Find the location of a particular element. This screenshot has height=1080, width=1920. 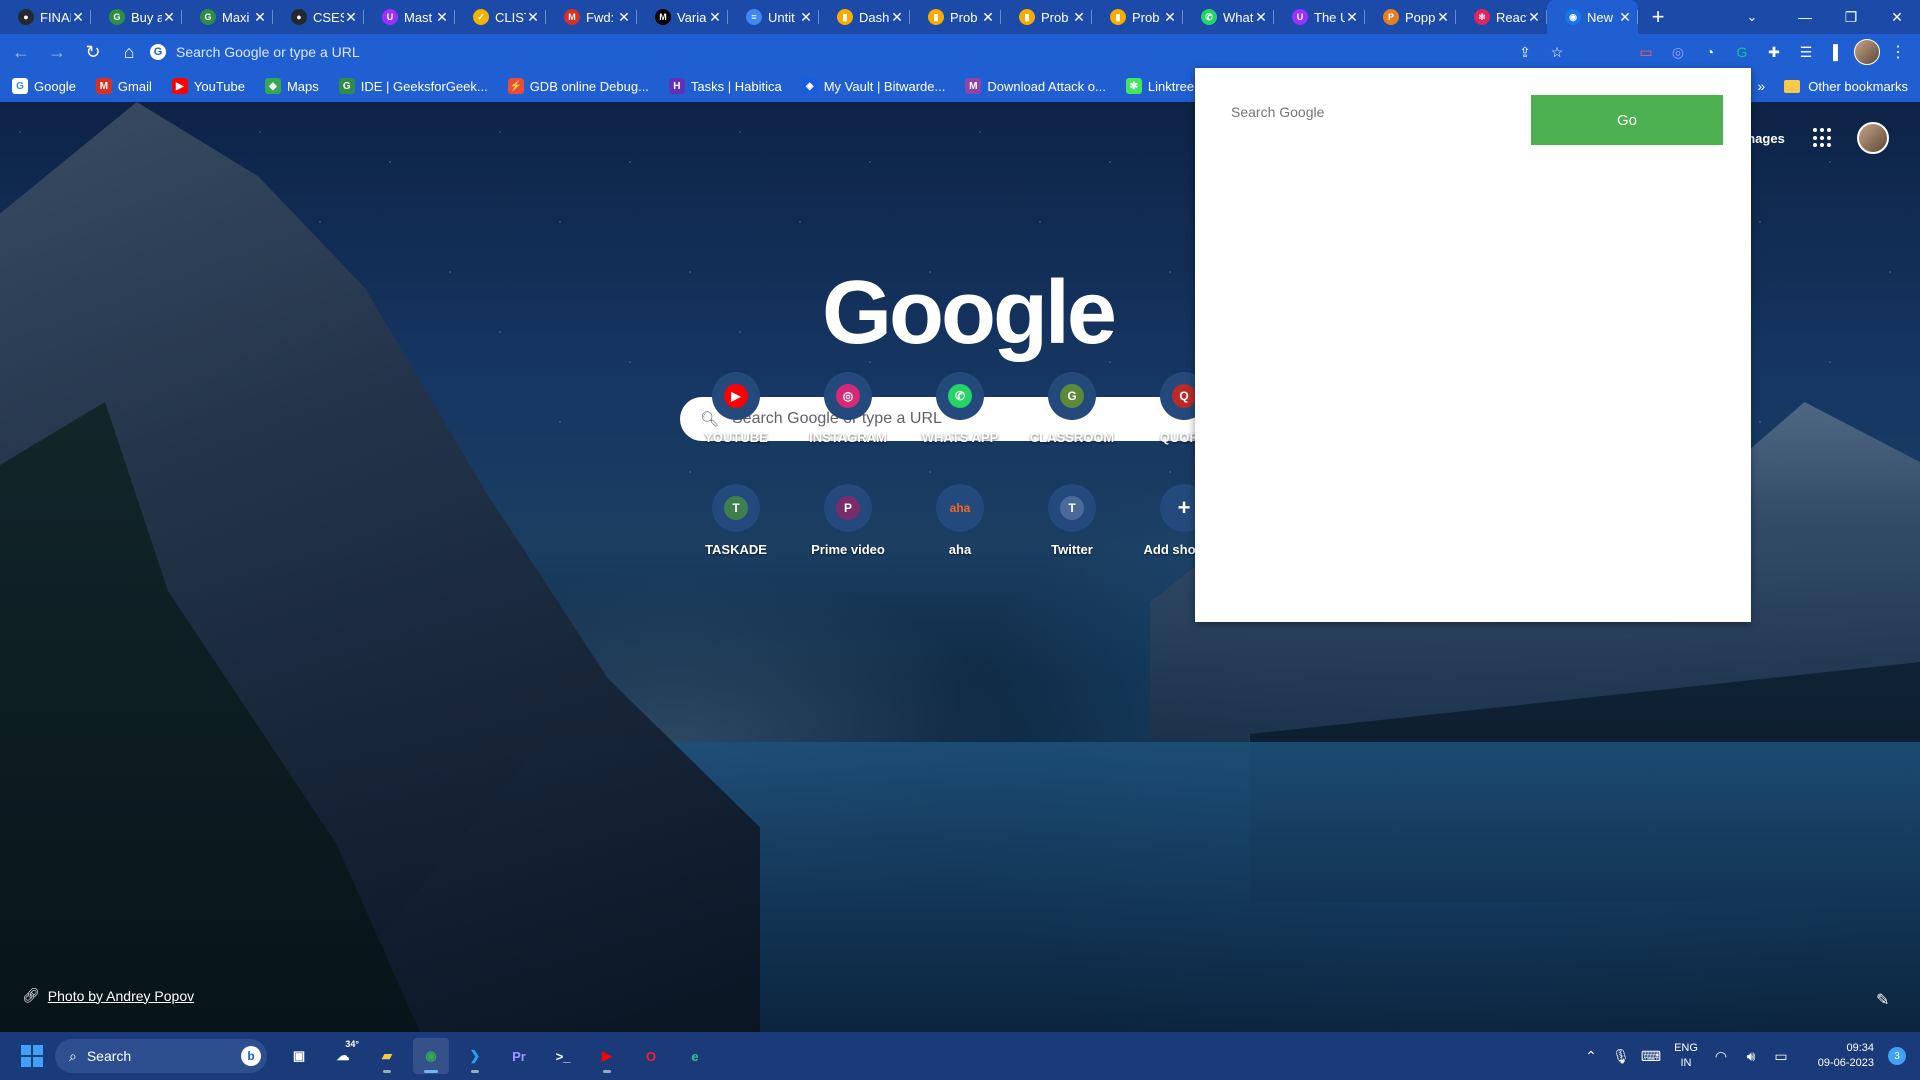

premiere-icon: Pr is located at coordinates (519, 1056).